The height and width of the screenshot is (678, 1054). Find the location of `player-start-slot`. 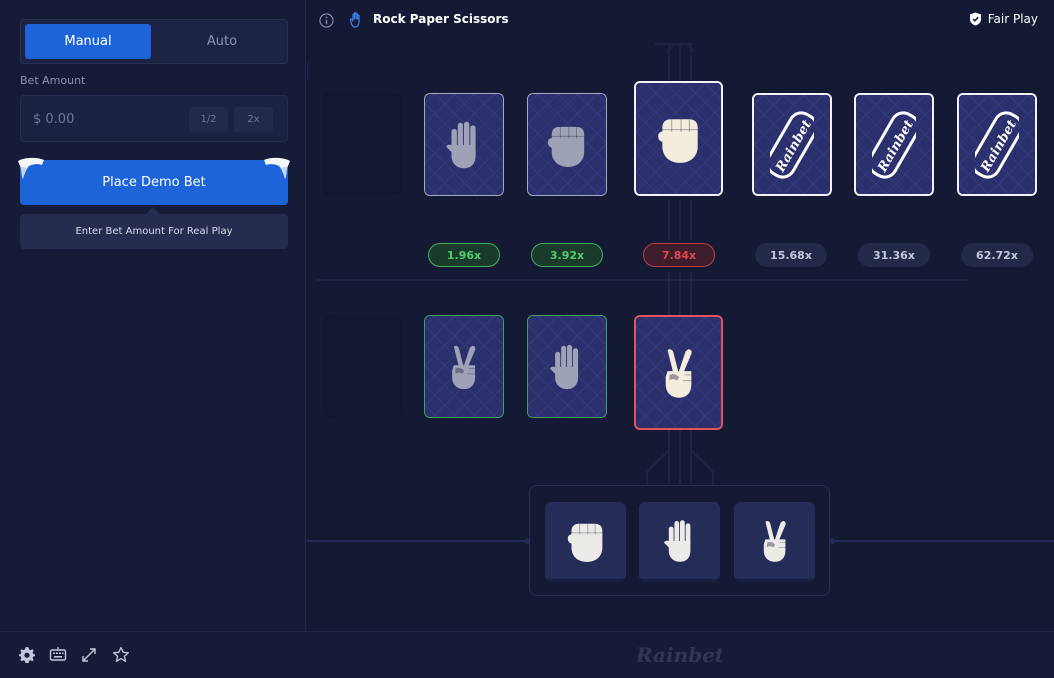

player-start-slot is located at coordinates (362, 366).